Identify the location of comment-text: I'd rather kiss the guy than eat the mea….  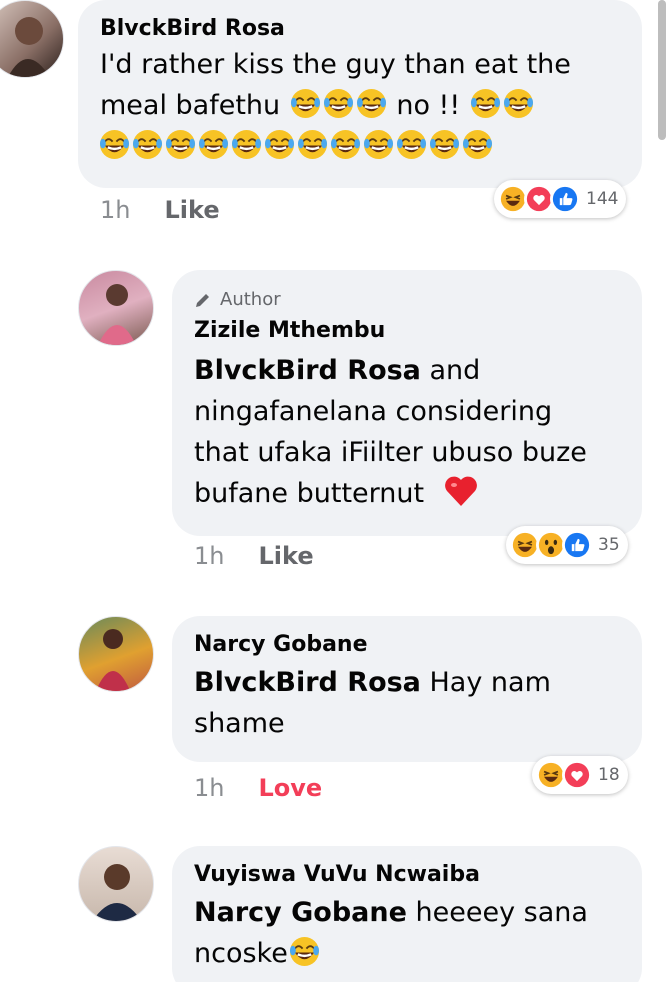
(359, 105).